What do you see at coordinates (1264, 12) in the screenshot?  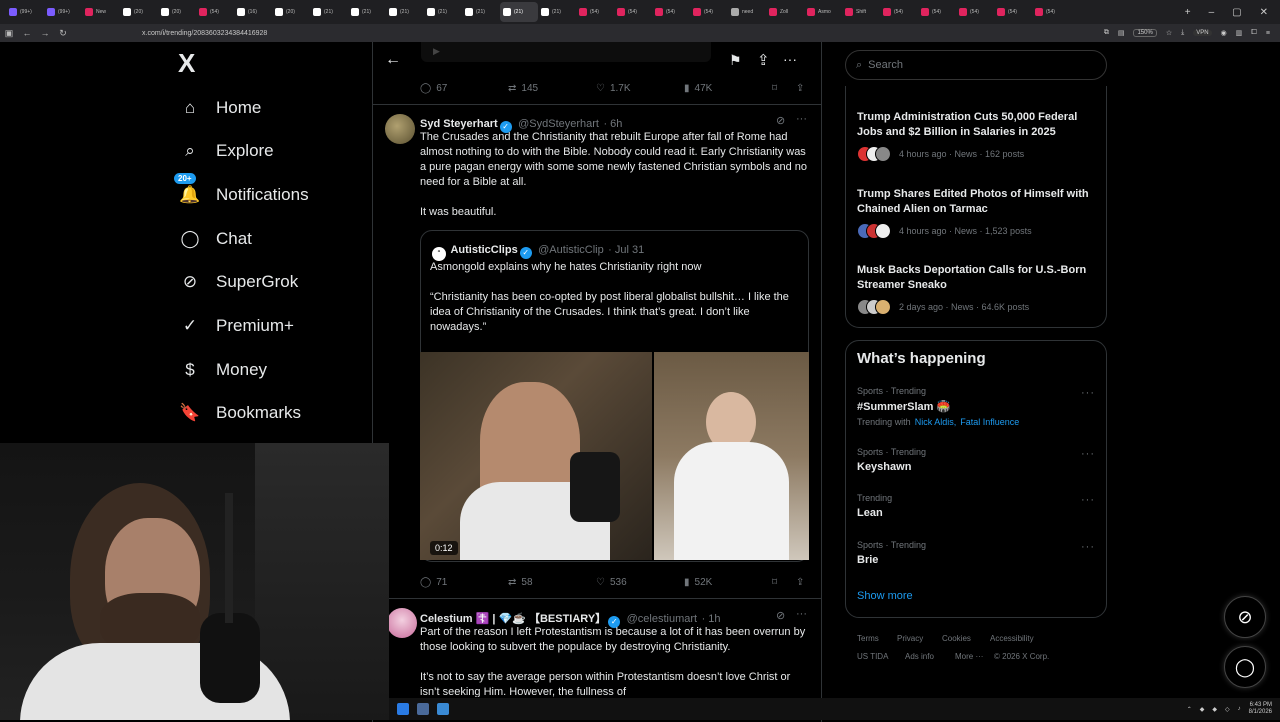 I see `close-window-button: ✕` at bounding box center [1264, 12].